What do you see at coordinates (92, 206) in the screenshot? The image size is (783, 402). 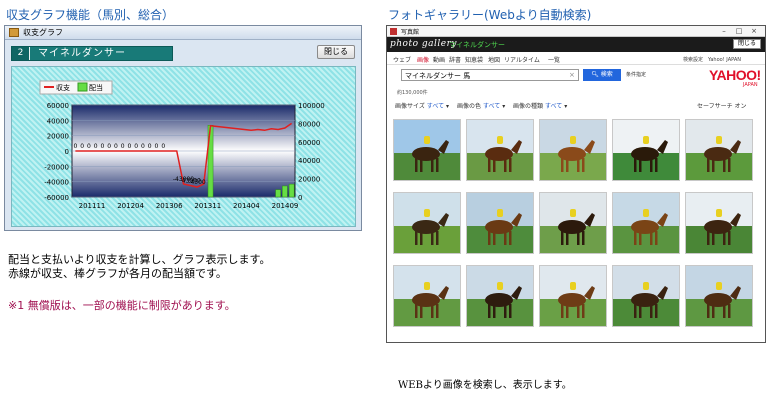 I see `x-tick-label: 201111` at bounding box center [92, 206].